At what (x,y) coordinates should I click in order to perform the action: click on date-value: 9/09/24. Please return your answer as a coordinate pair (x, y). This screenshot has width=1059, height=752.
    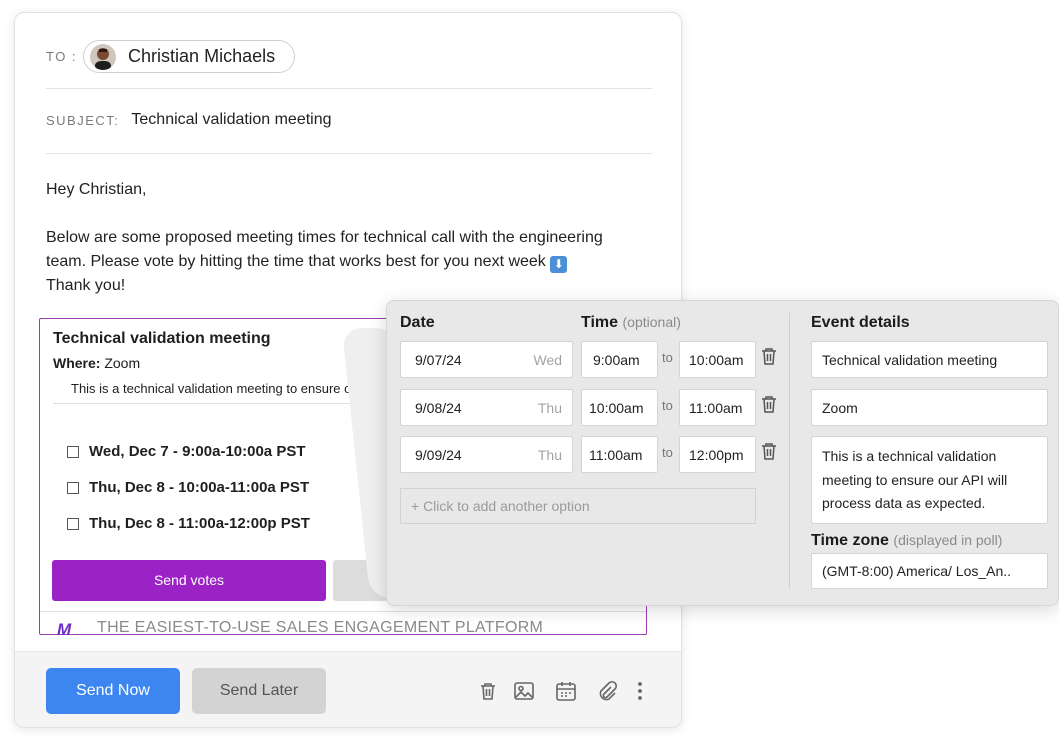
    Looking at the image, I should click on (438, 454).